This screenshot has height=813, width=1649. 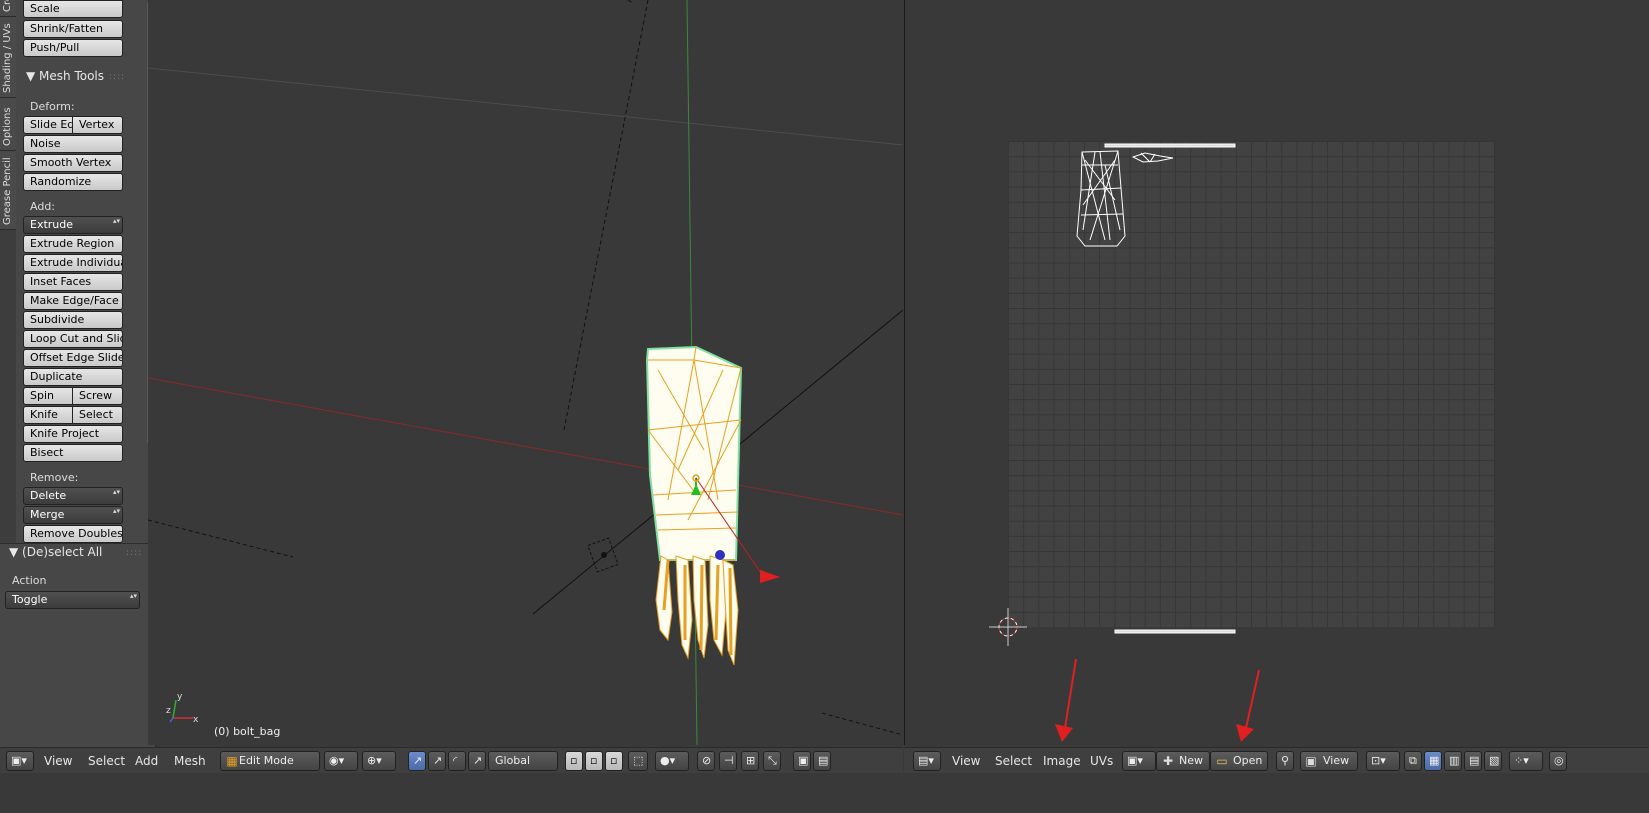 I want to click on extrude-region-button: Extrude Region, so click(x=73, y=244).